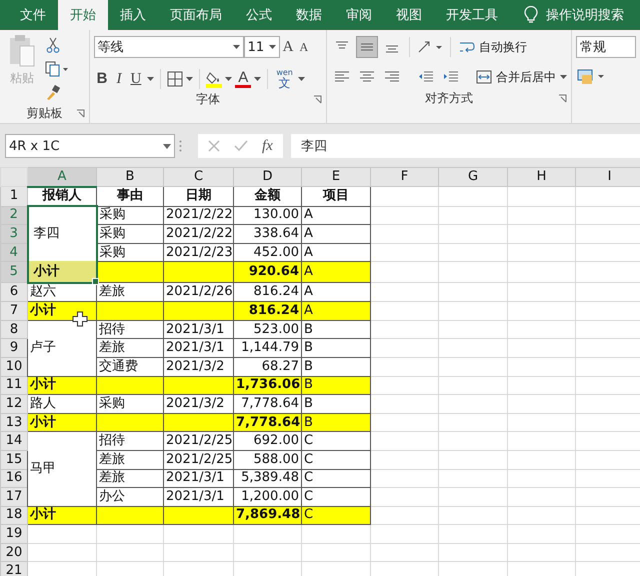 Image resolution: width=640 pixels, height=576 pixels. What do you see at coordinates (130, 329) in the screenshot?
I see `table-cell: 招待` at bounding box center [130, 329].